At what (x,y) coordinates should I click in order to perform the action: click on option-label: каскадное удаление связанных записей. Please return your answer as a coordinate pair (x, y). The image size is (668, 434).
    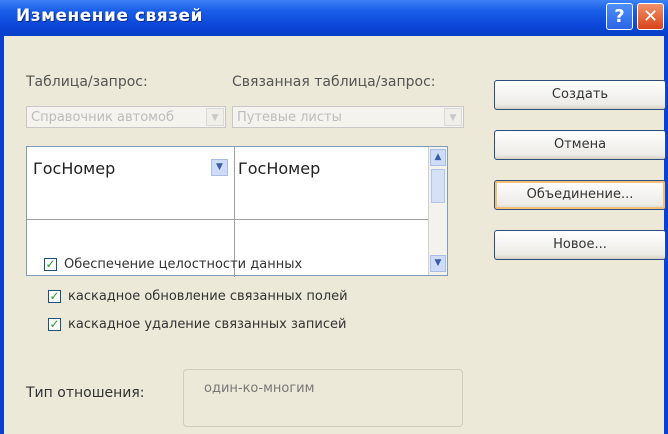
    Looking at the image, I should click on (207, 324).